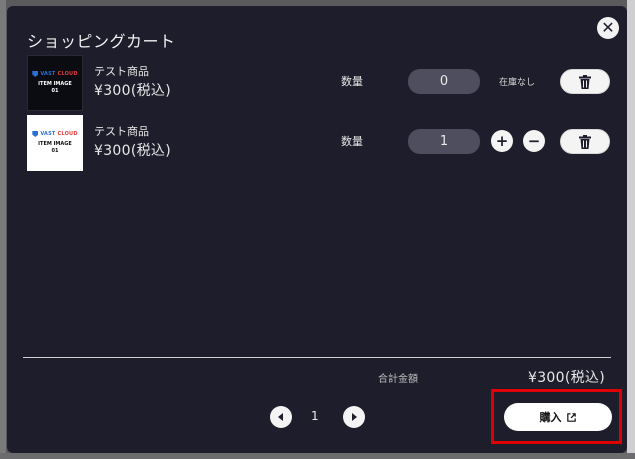 The image size is (635, 459). Describe the element at coordinates (398, 379) in the screenshot. I see `total-label: 合計金額` at that location.